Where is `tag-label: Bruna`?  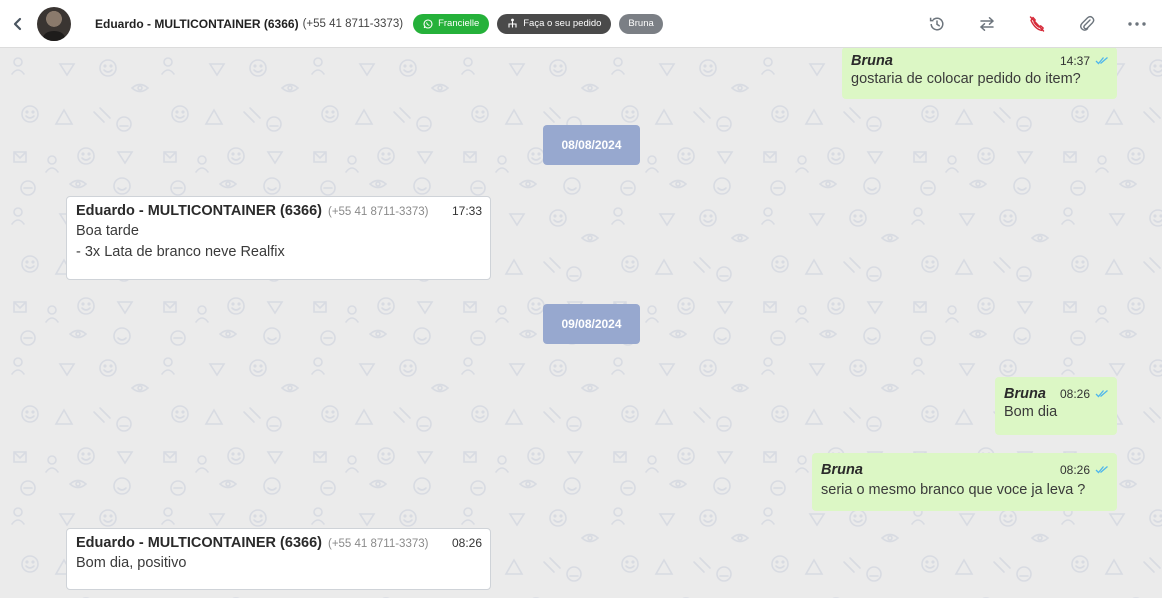 tag-label: Bruna is located at coordinates (641, 23).